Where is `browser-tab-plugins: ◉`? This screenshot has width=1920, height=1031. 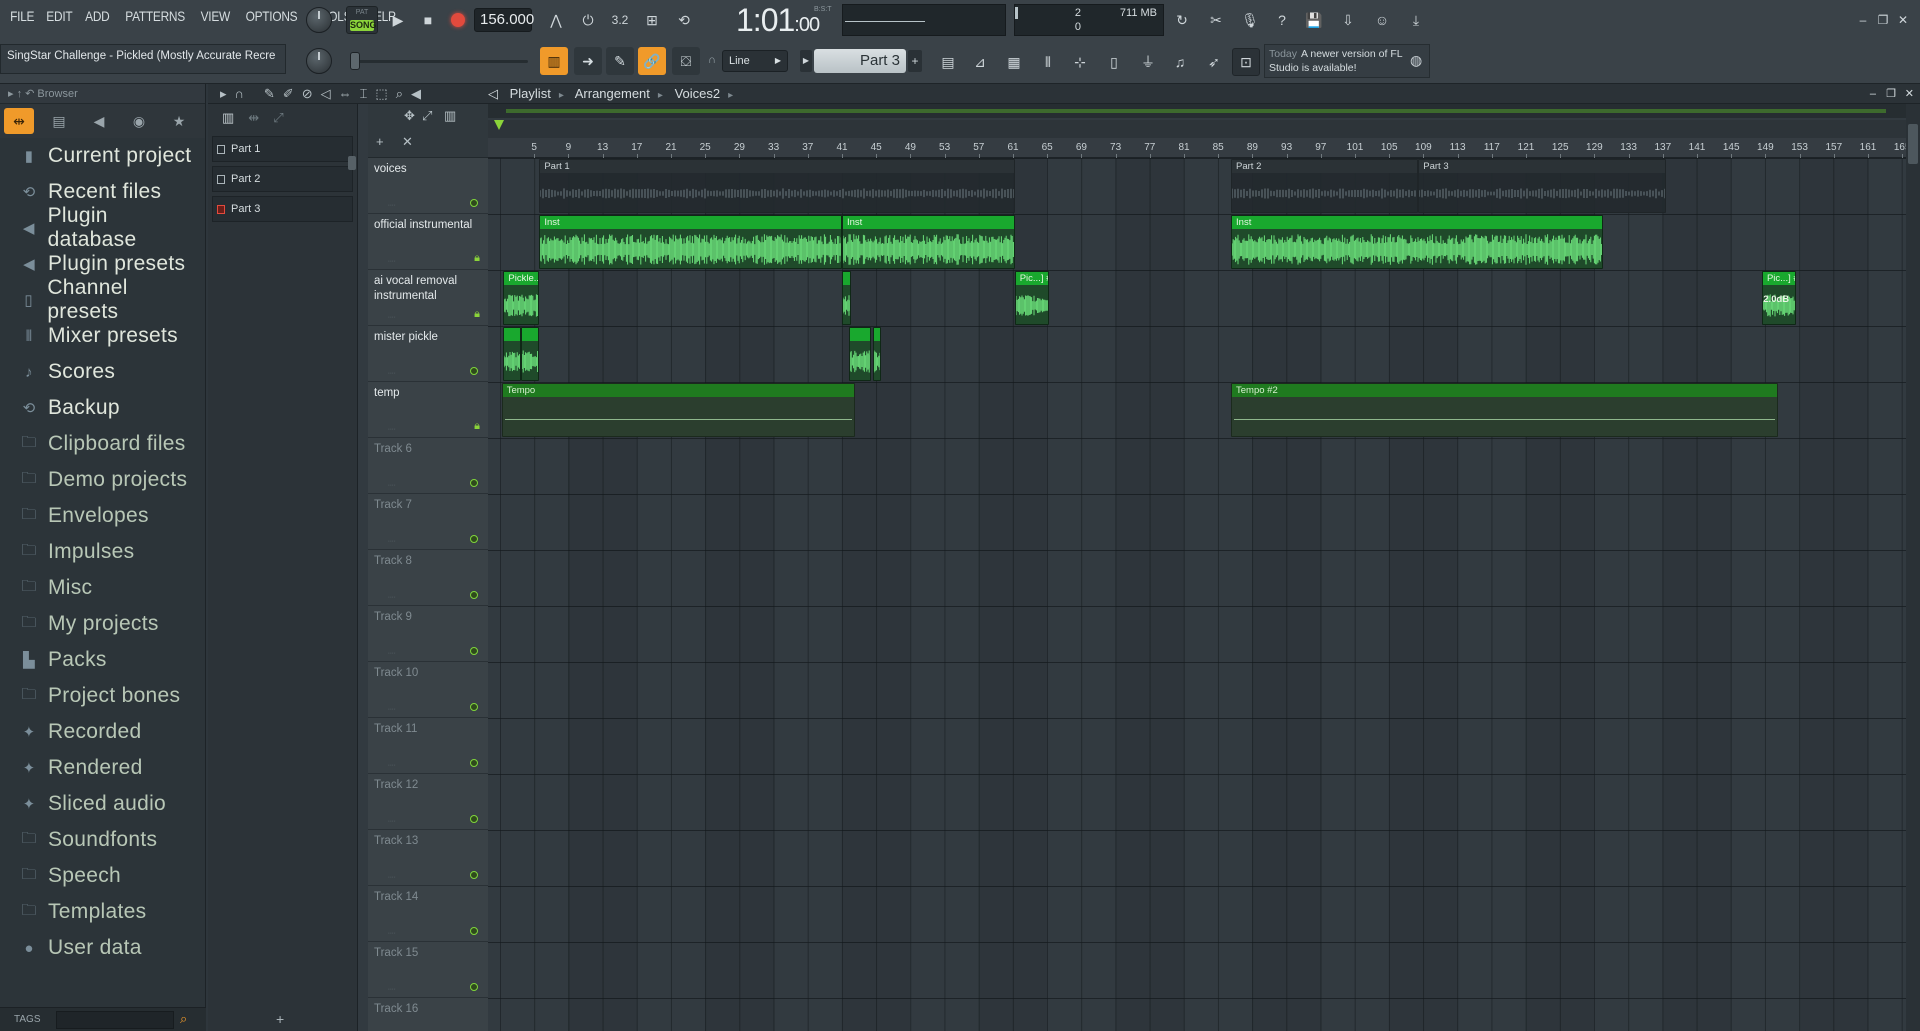 browser-tab-plugins: ◉ is located at coordinates (139, 121).